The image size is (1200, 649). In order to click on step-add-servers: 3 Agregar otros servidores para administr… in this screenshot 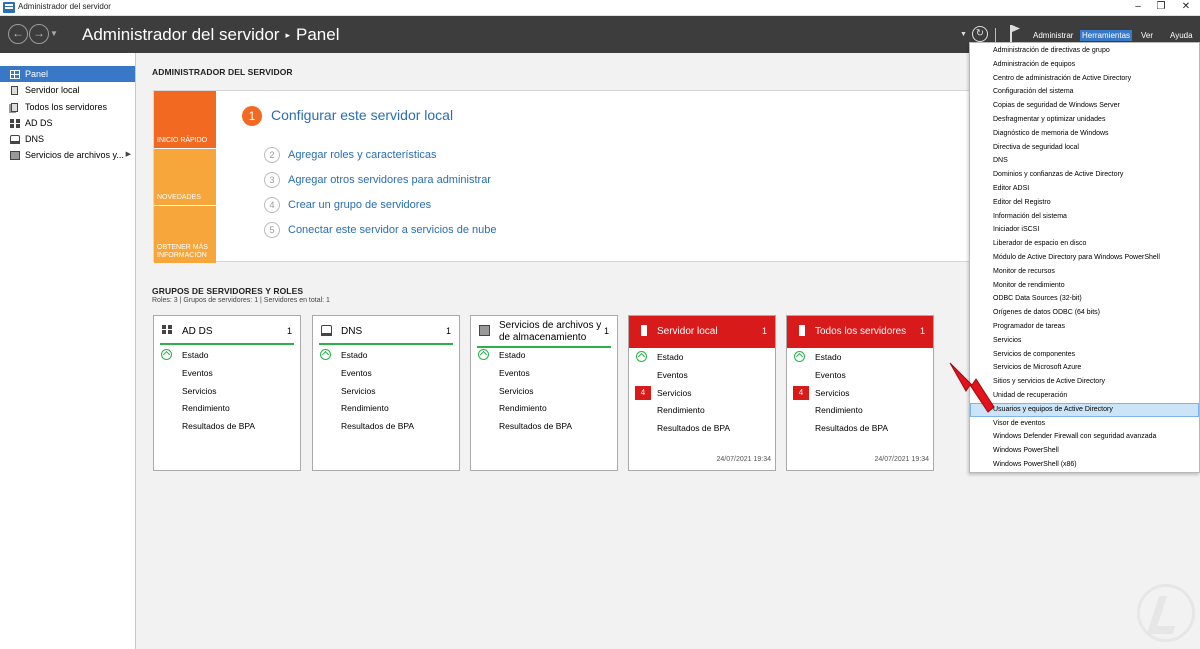, I will do `click(377, 180)`.